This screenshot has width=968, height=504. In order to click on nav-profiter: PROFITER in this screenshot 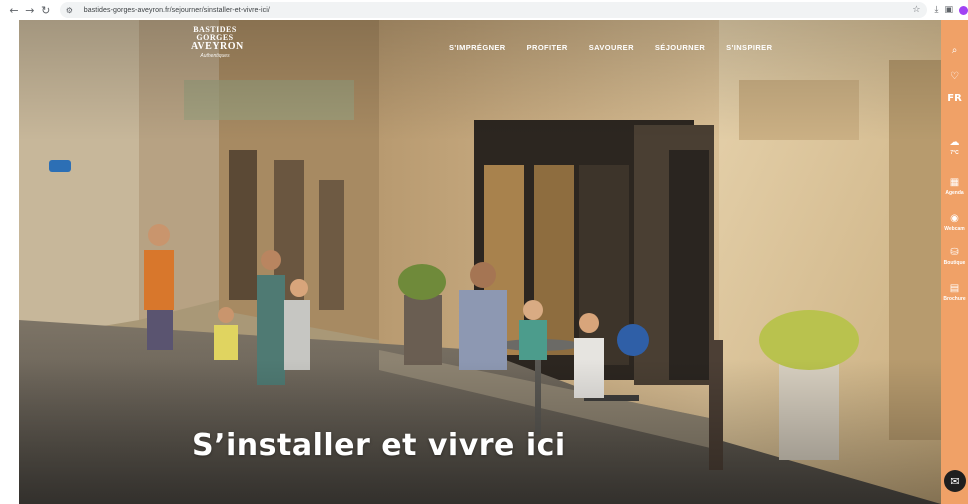, I will do `click(547, 47)`.